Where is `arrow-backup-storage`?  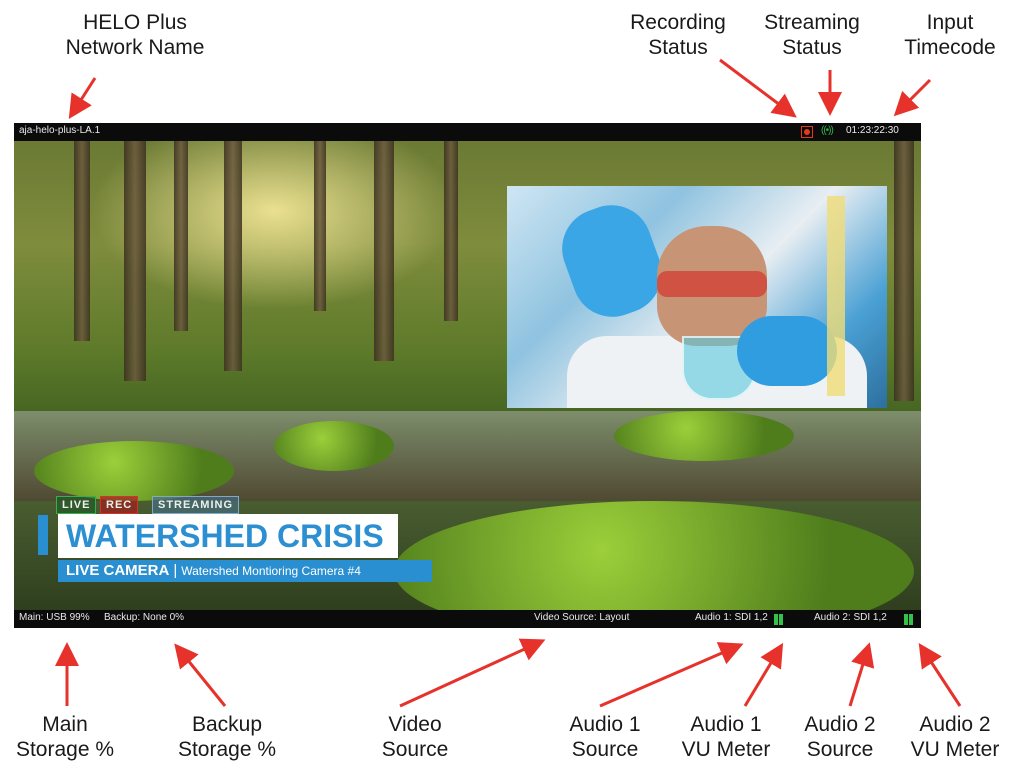
arrow-backup-storage is located at coordinates (200, 675).